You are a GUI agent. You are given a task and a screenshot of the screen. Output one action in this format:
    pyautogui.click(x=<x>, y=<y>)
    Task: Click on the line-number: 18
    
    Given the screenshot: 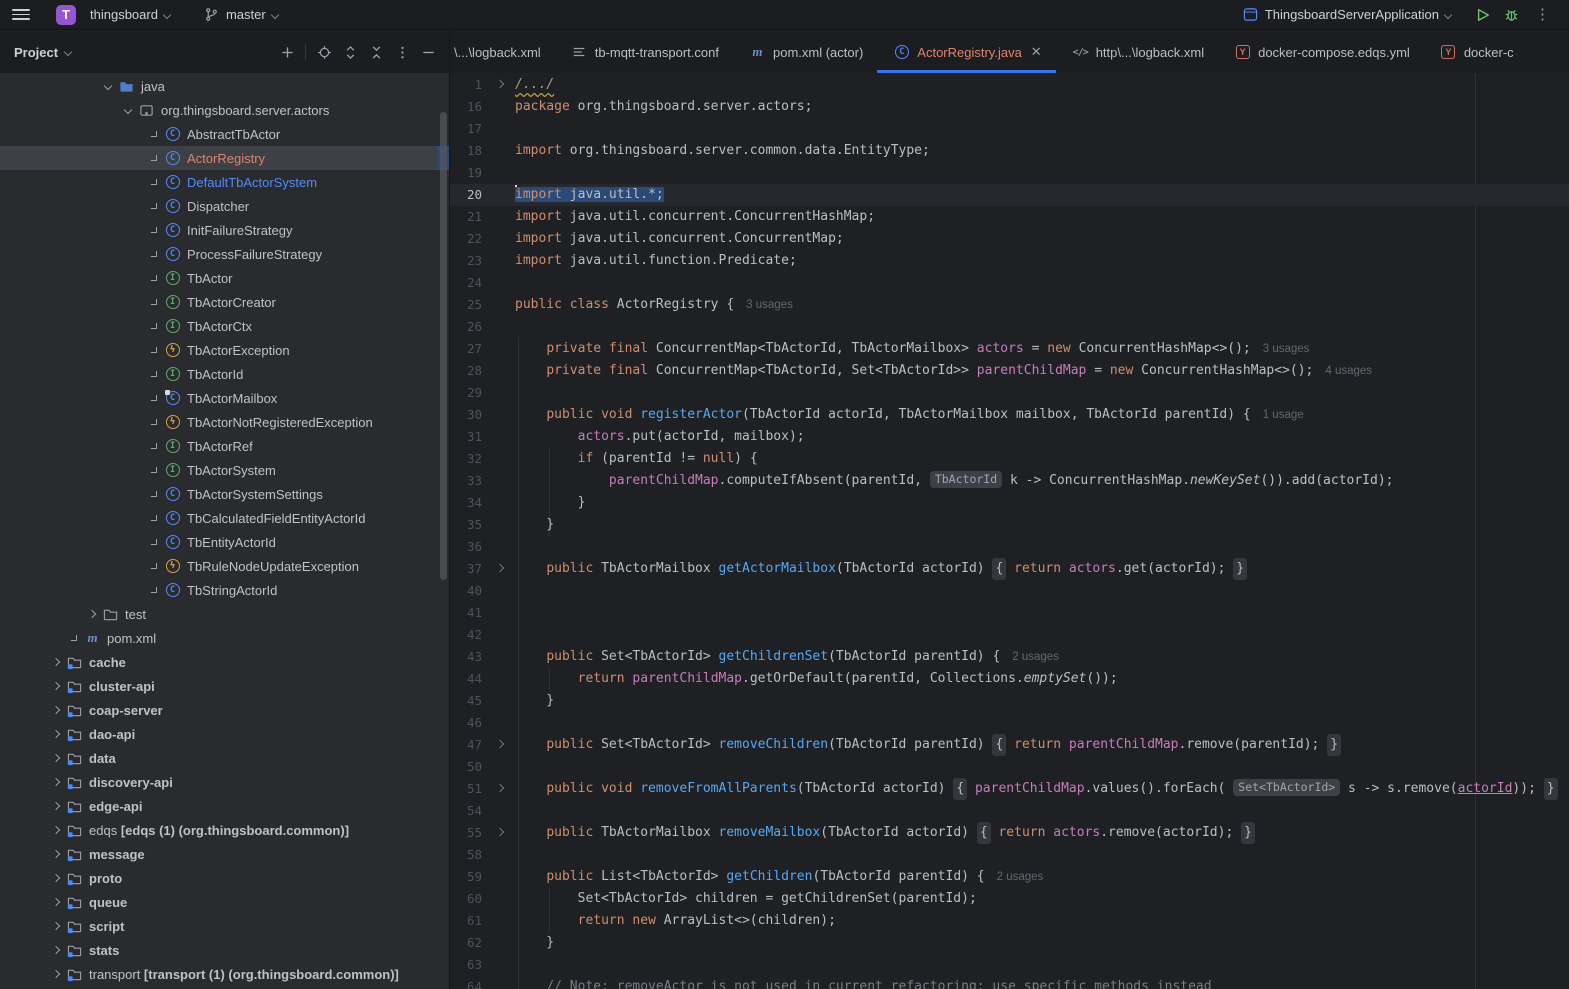 What is the action you would take?
    pyautogui.click(x=466, y=151)
    